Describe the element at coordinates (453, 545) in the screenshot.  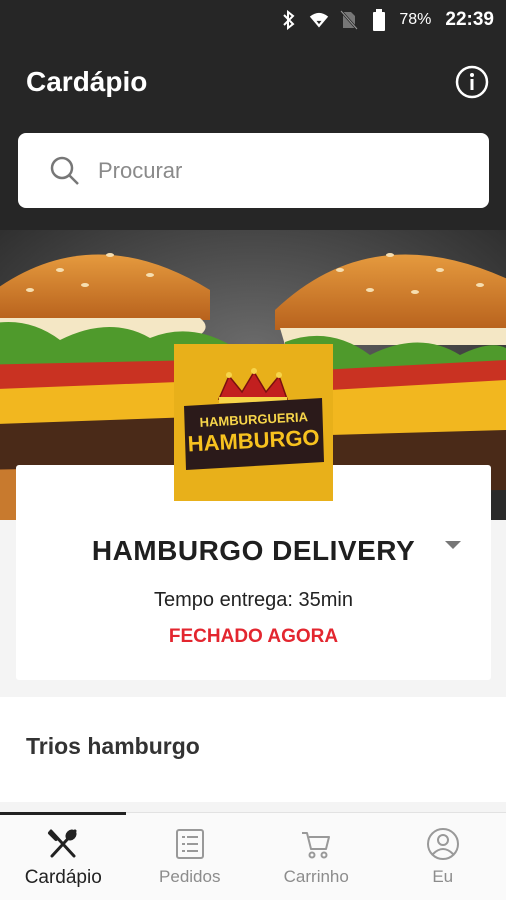
I see `chevron-down-icon` at that location.